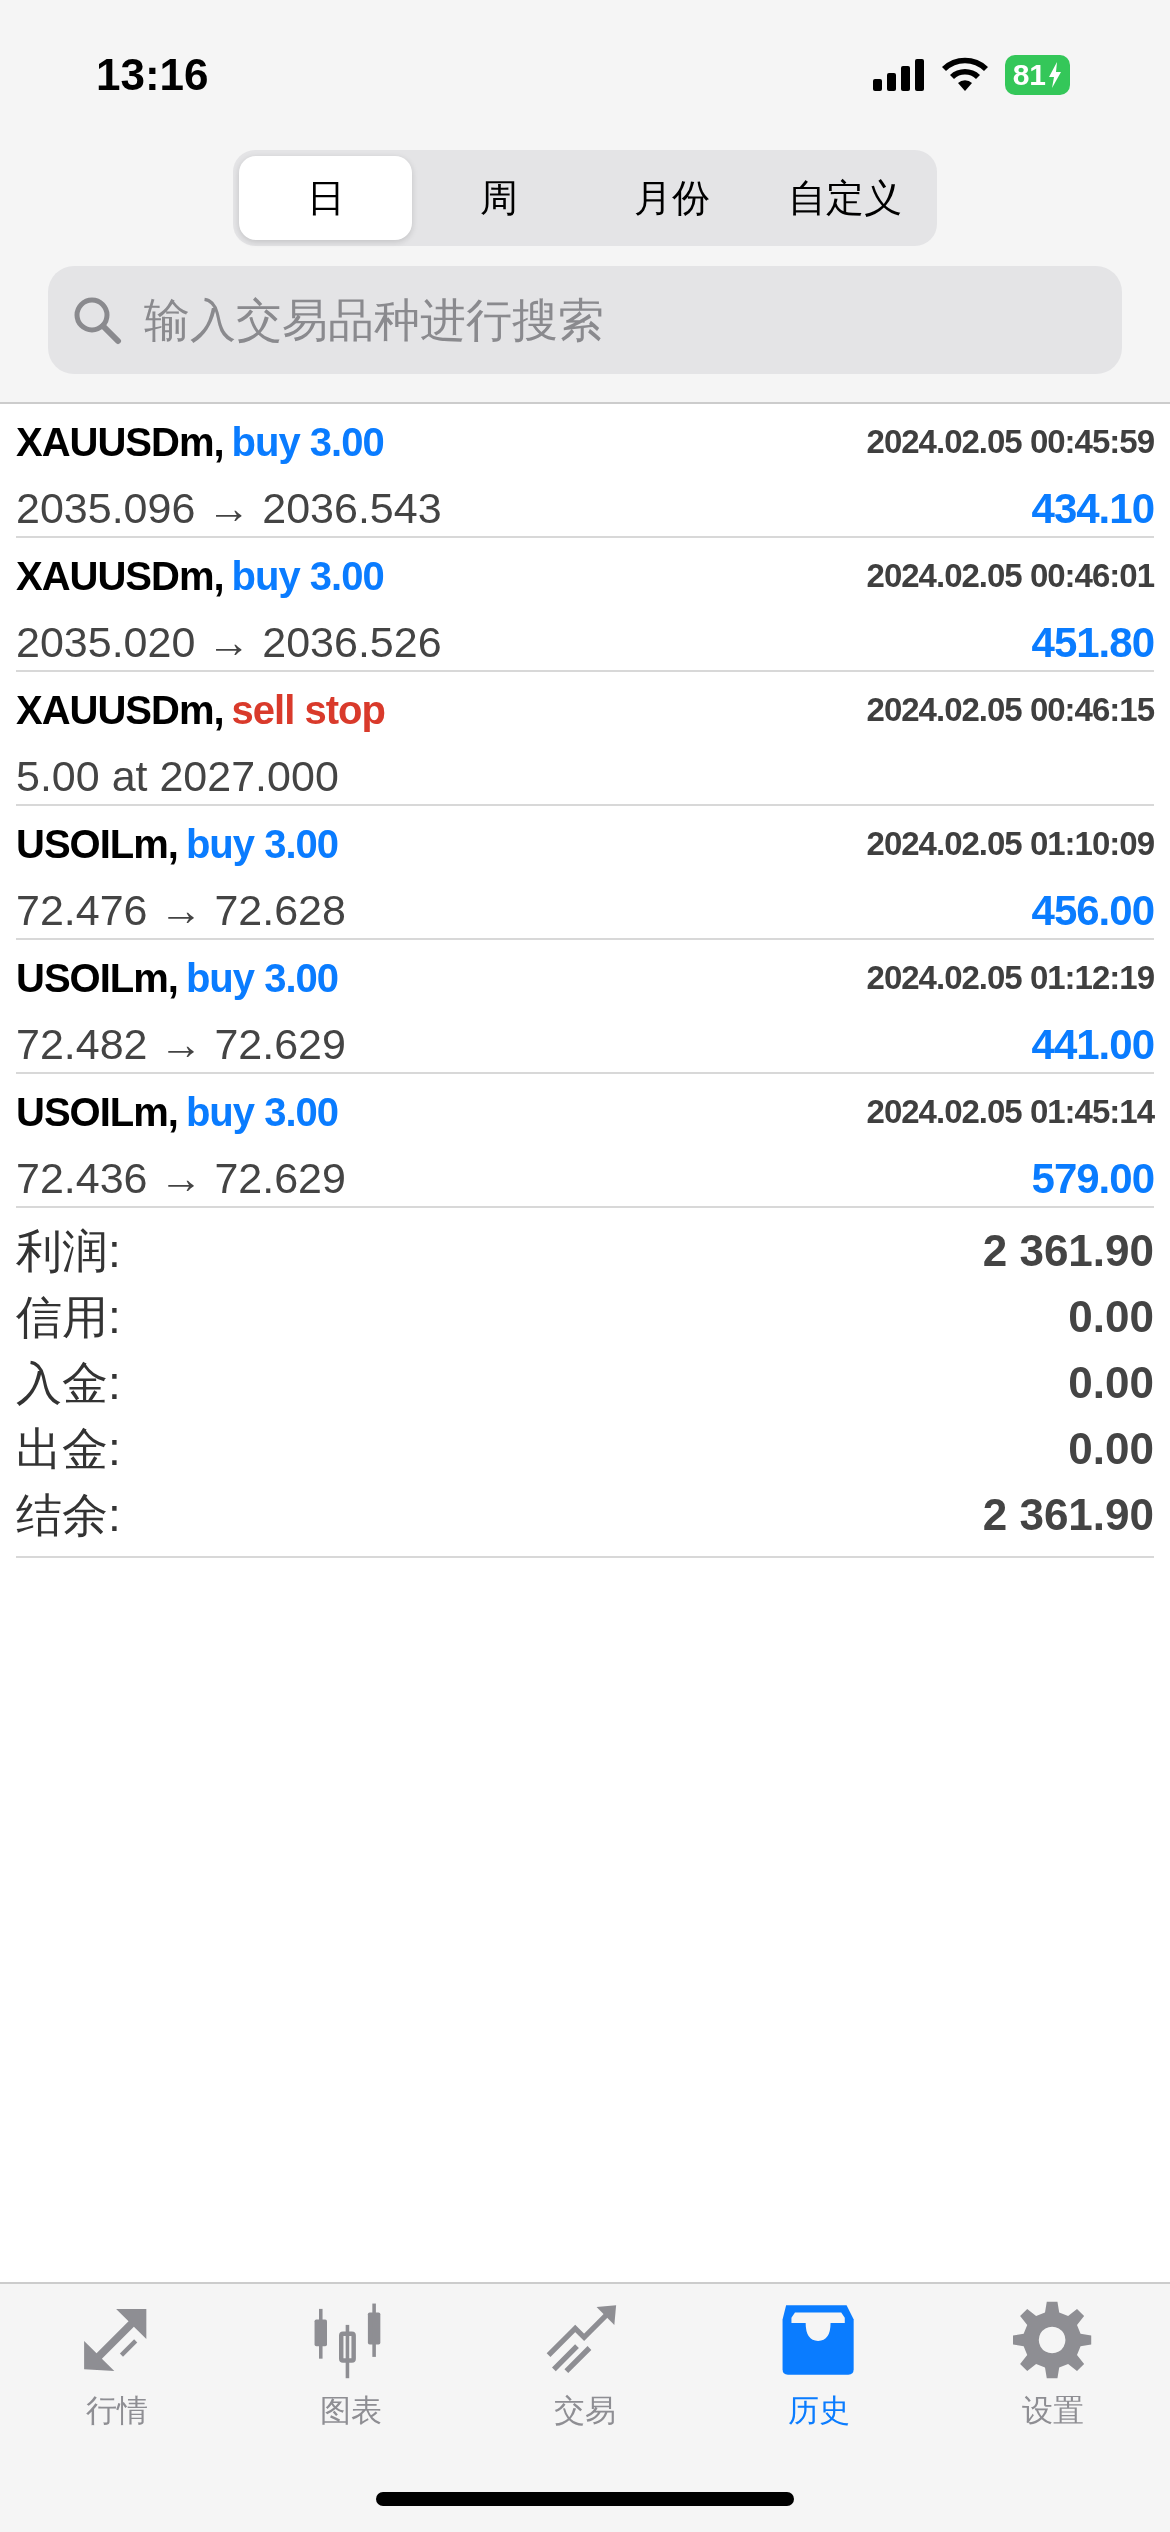  I want to click on price-text: 2035.096 → 2036.543, so click(229, 508).